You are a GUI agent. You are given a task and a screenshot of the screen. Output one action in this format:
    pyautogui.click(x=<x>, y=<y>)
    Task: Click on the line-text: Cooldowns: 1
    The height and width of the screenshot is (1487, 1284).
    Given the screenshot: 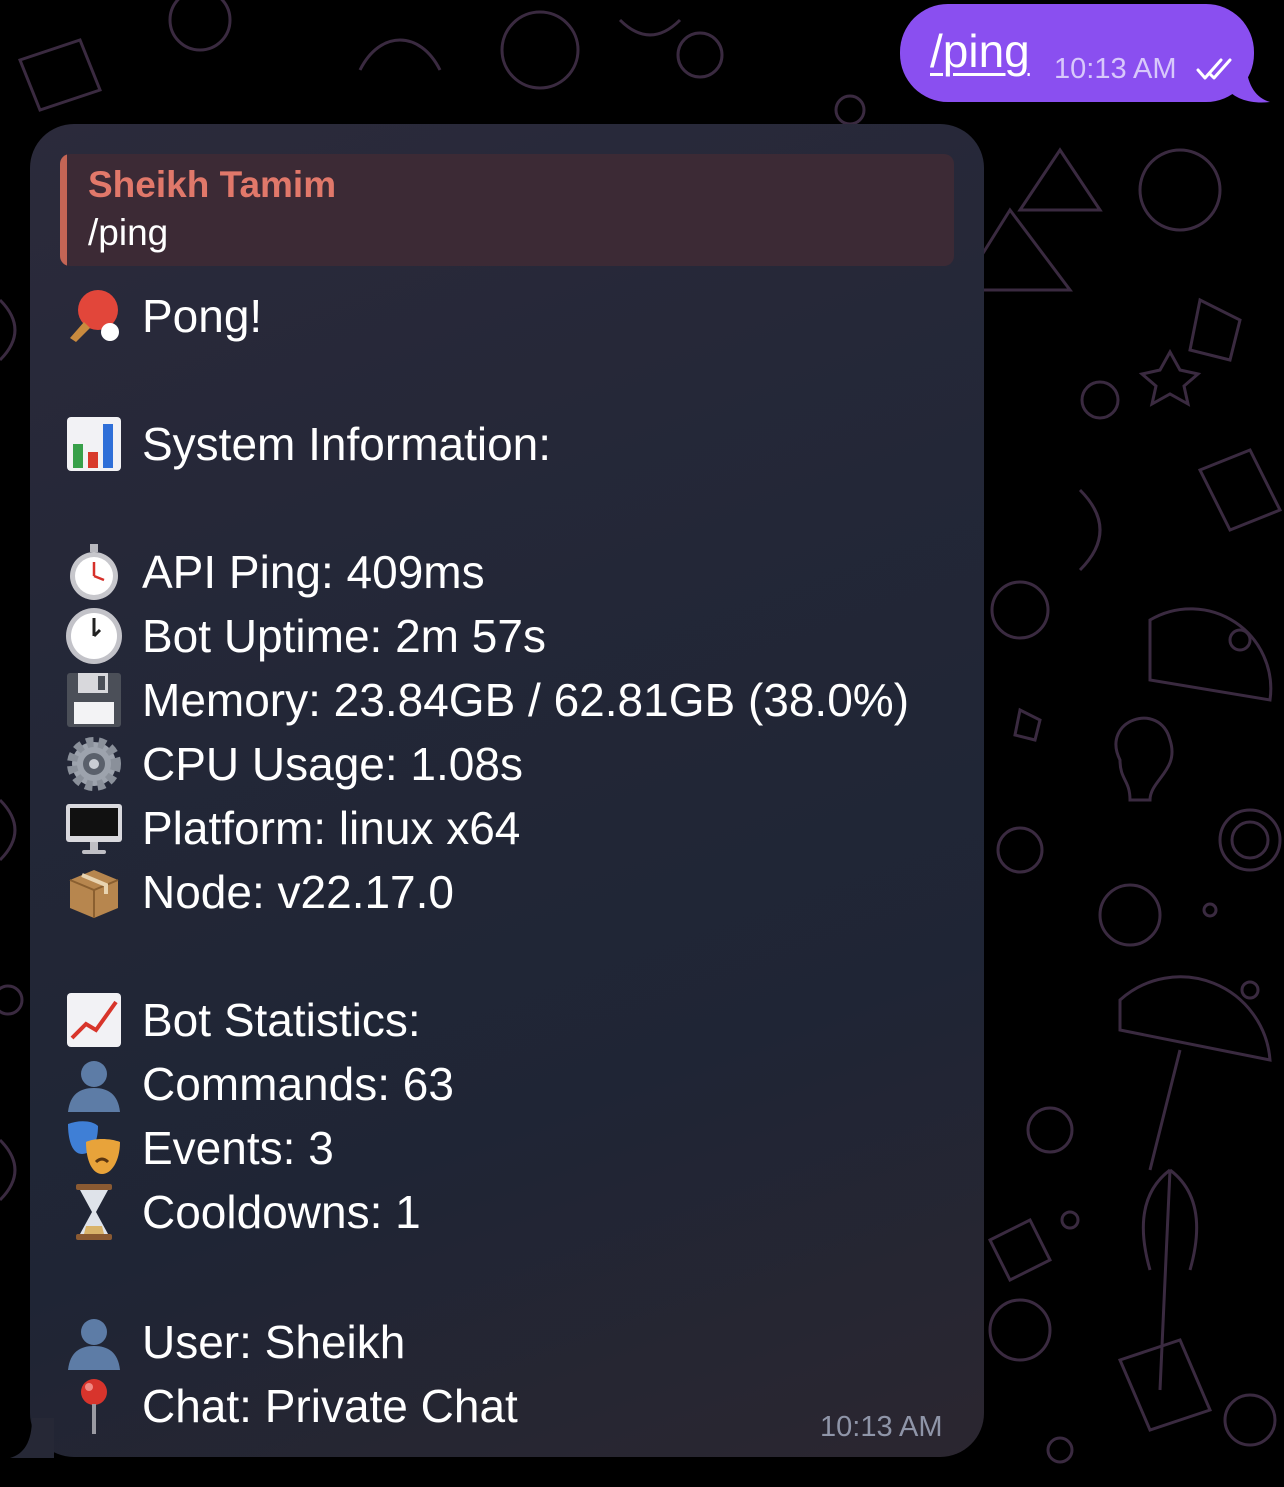 What is the action you would take?
    pyautogui.click(x=281, y=1212)
    